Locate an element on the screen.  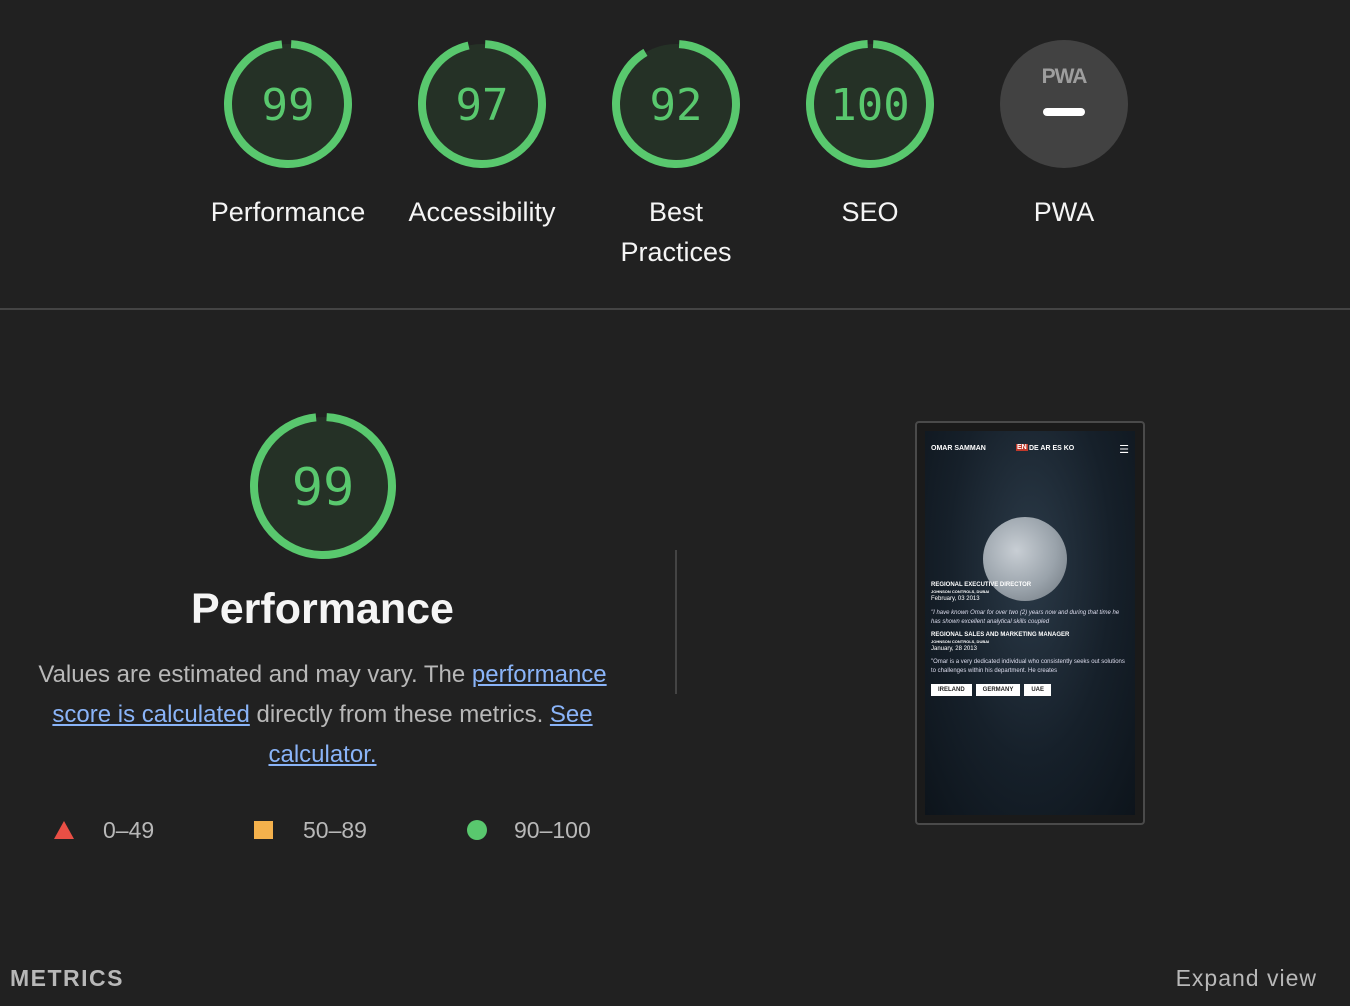
gauge-score: 97 is located at coordinates (482, 105).